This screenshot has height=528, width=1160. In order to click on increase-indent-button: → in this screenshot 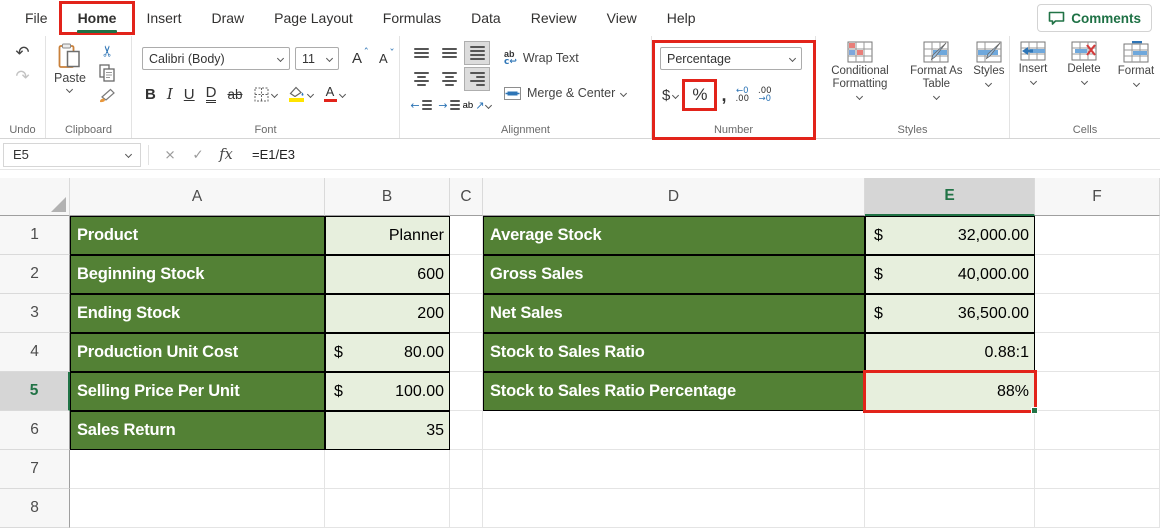, I will do `click(449, 105)`.